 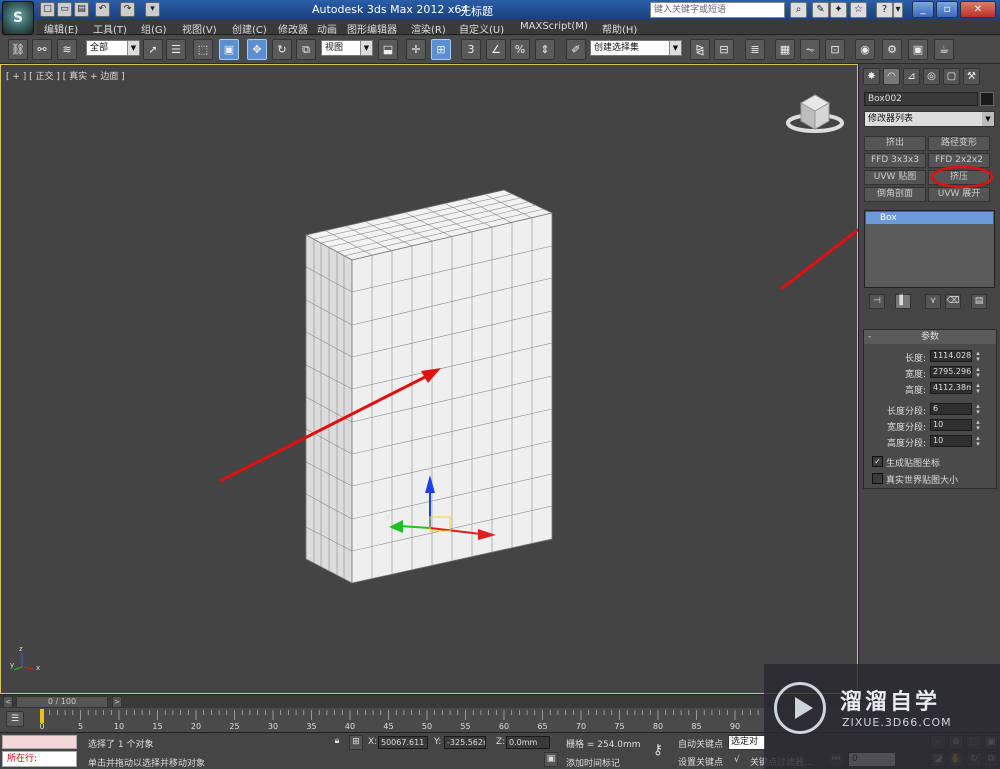 What do you see at coordinates (551, 759) in the screenshot?
I see `time-tag-icon: ▣` at bounding box center [551, 759].